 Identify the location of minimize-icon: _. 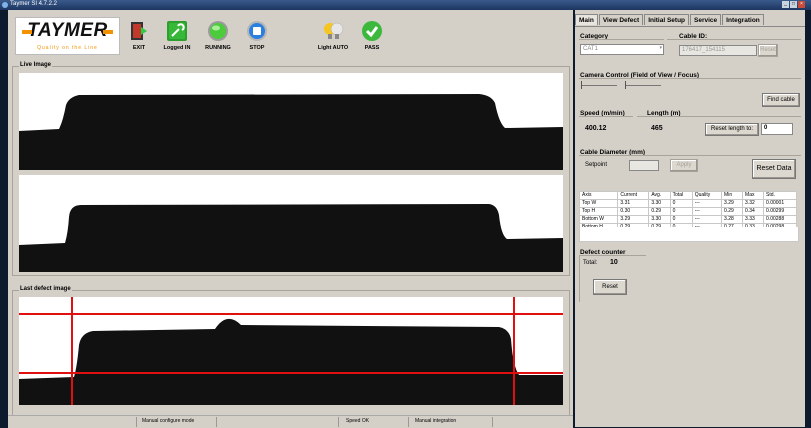
(785, 4).